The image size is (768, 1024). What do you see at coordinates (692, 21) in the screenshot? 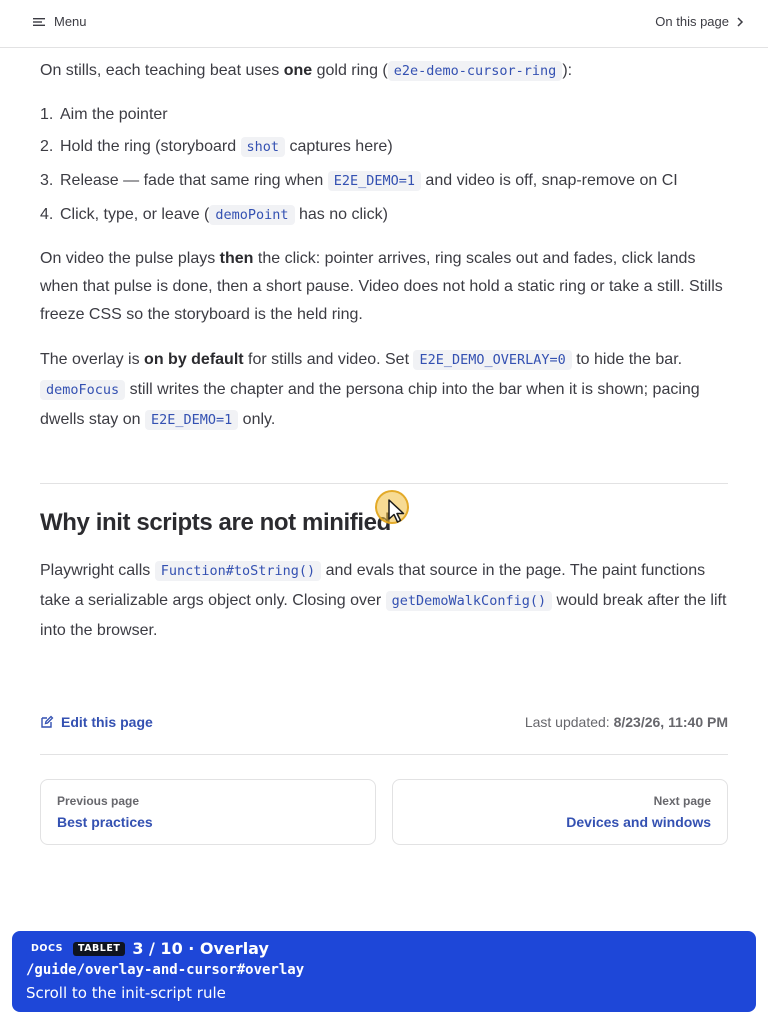
I see `on-this-page-label: On this page` at bounding box center [692, 21].